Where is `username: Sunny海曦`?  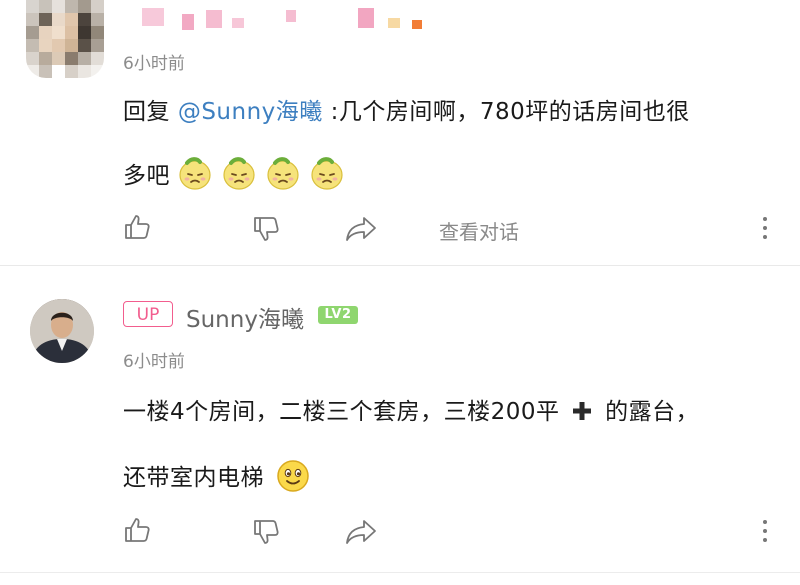
username: Sunny海曦 is located at coordinates (245, 317).